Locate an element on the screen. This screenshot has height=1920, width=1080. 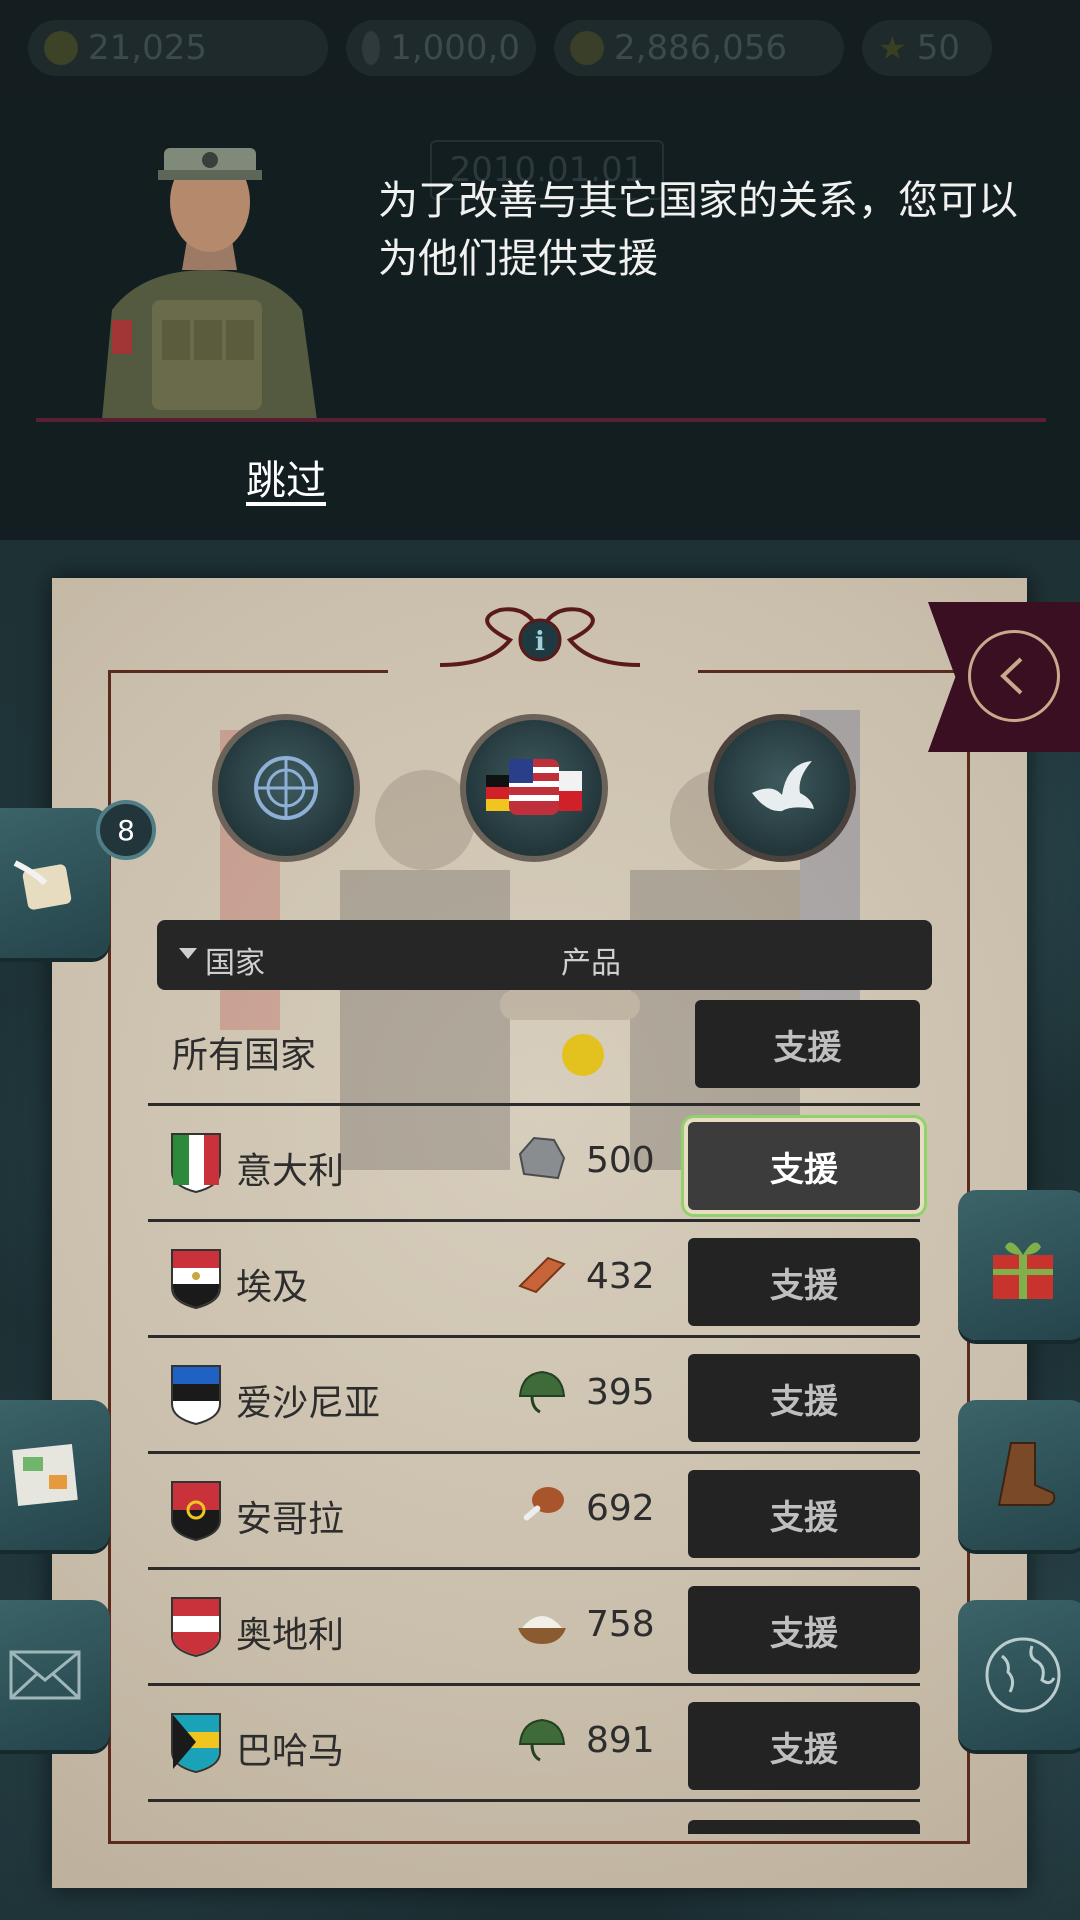
table-row: 埃及 432 支援 is located at coordinates (534, 1280).